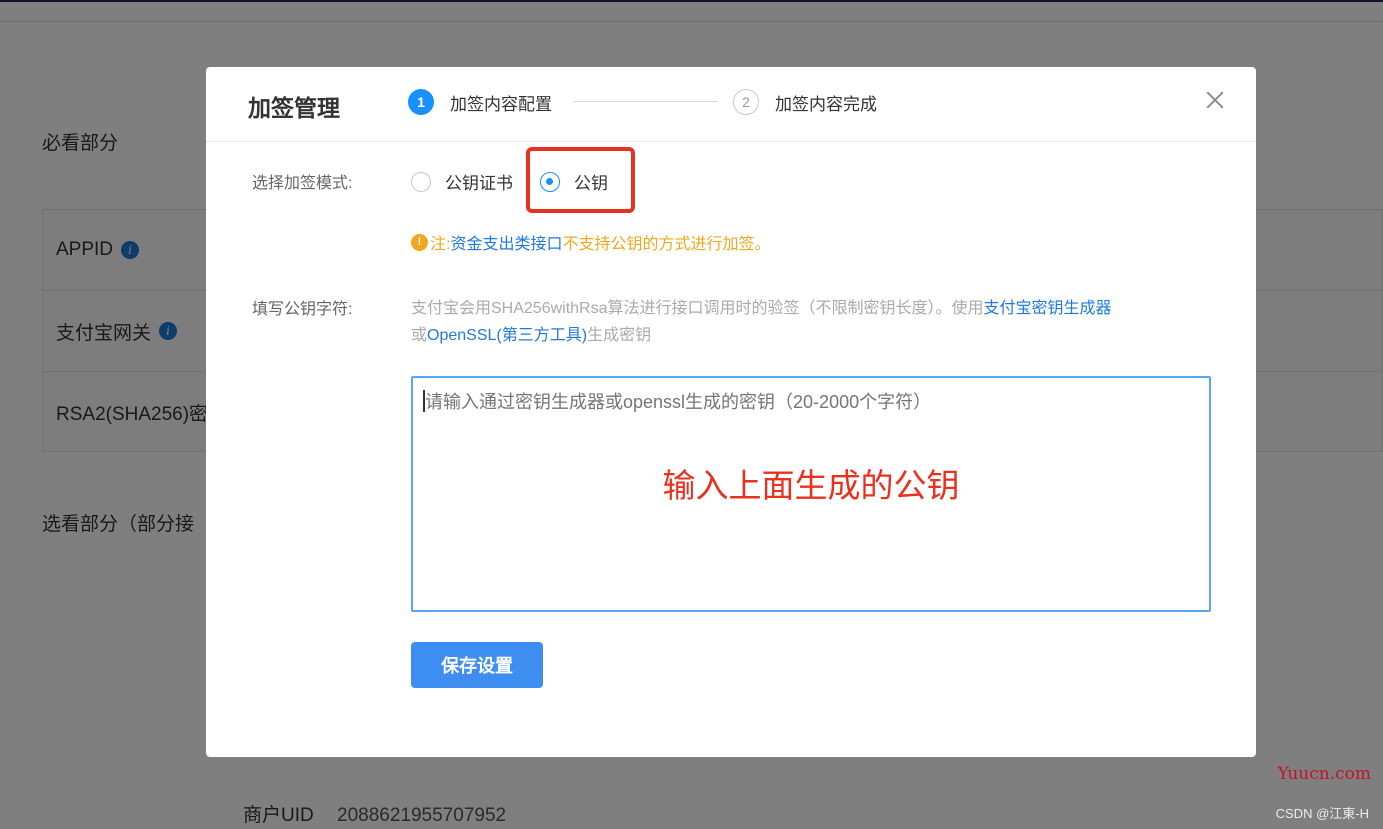 The width and height of the screenshot is (1383, 829). I want to click on warning-icon: !, so click(419, 242).